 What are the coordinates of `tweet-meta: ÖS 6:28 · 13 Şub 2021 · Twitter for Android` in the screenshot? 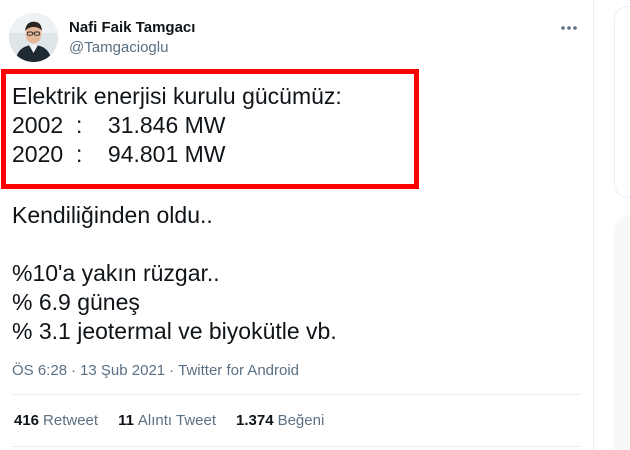 It's located at (155, 370).